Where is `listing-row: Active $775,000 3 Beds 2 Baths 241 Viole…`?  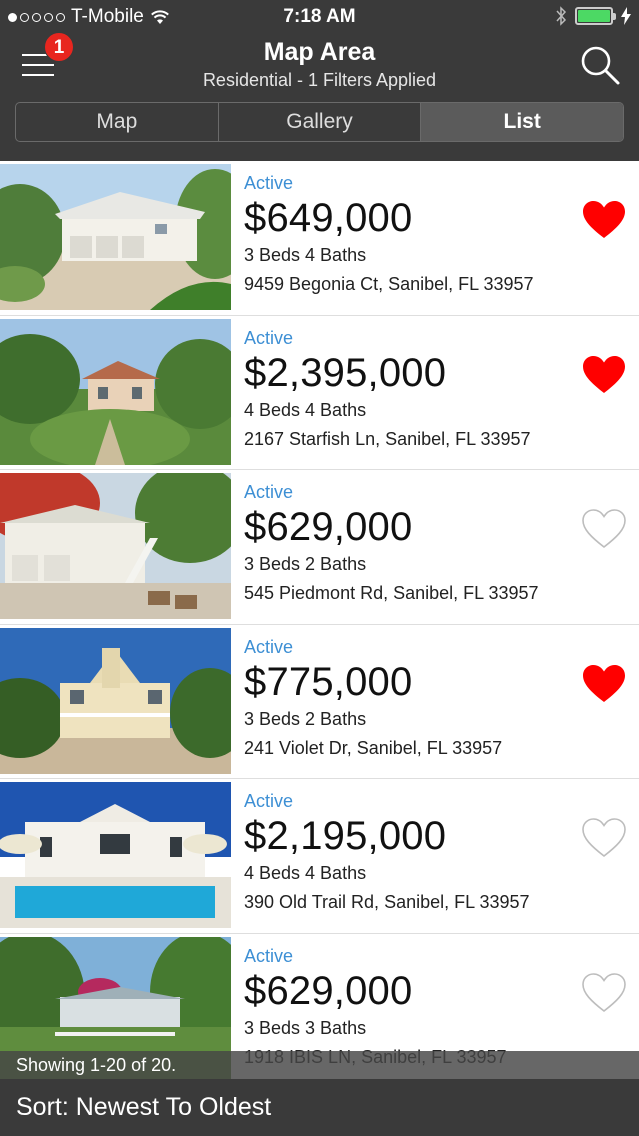
listing-row: Active $775,000 3 Beds 2 Baths 241 Viole… is located at coordinates (319, 701).